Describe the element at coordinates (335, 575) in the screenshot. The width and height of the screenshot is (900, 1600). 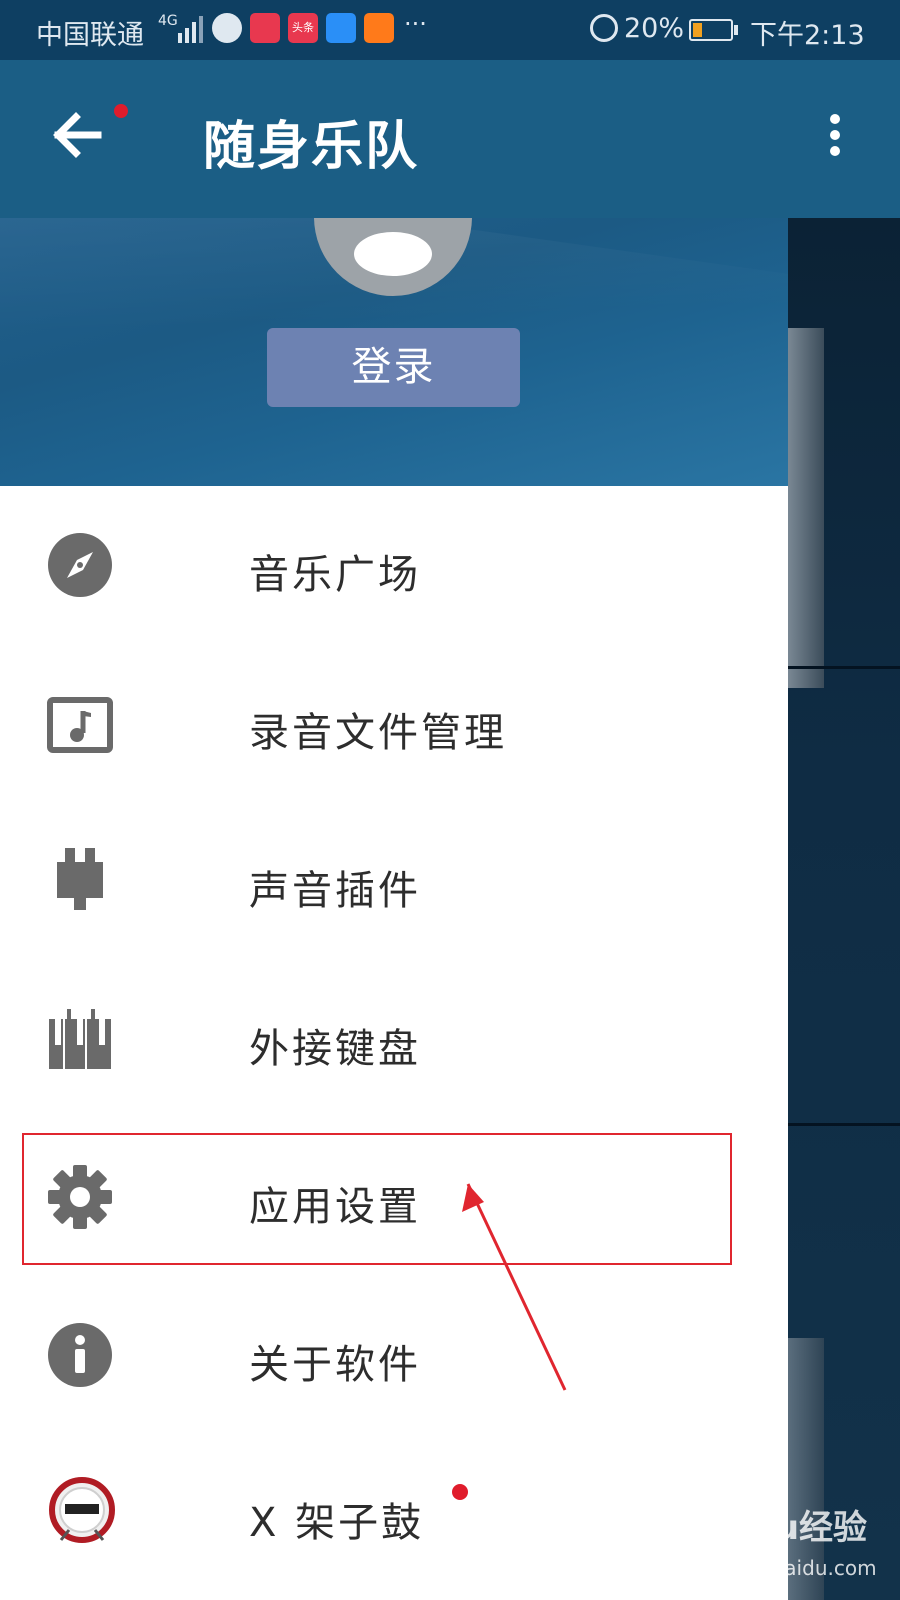
I see `menu-item-label: 音乐广场` at that location.